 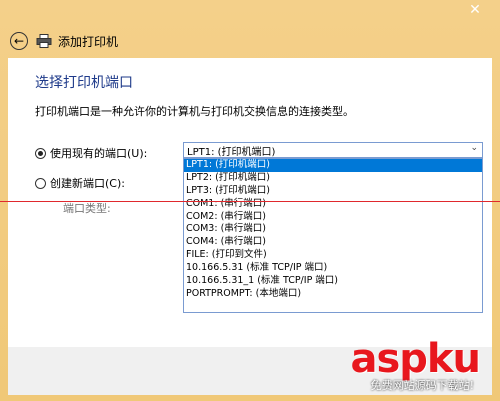 What do you see at coordinates (415, 359) in the screenshot?
I see `watermark-logo: aspku` at bounding box center [415, 359].